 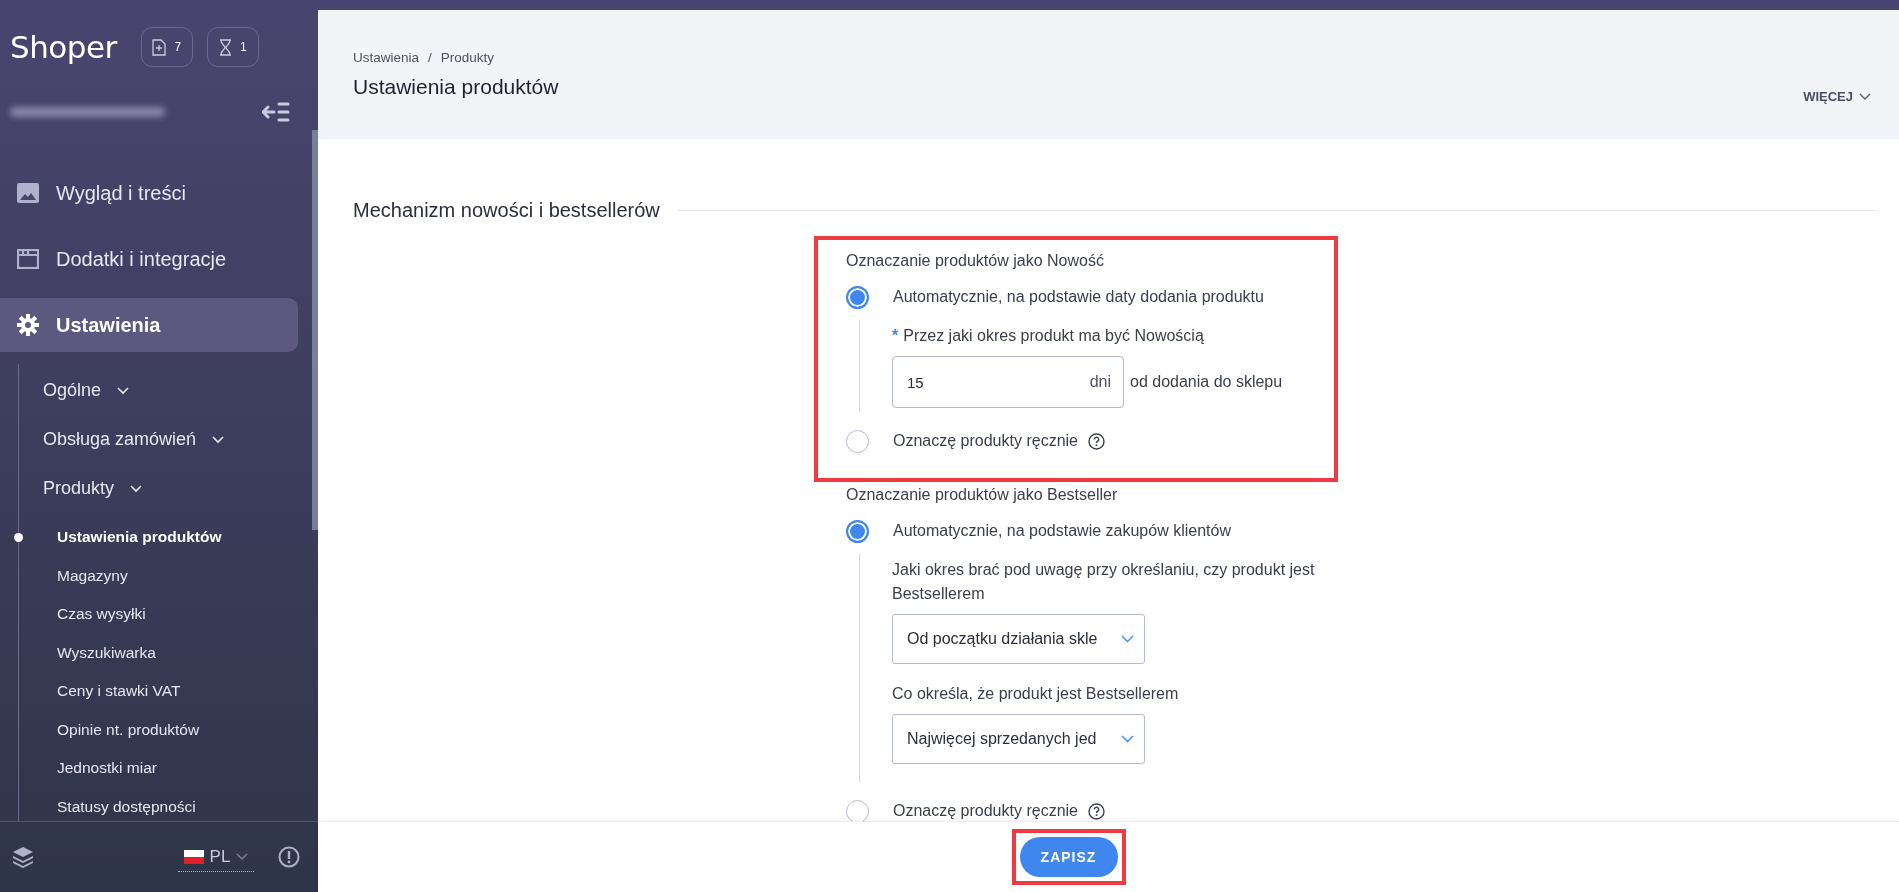 What do you see at coordinates (1206, 382) in the screenshot?
I see `field-suffix: od dodania do sklepu` at bounding box center [1206, 382].